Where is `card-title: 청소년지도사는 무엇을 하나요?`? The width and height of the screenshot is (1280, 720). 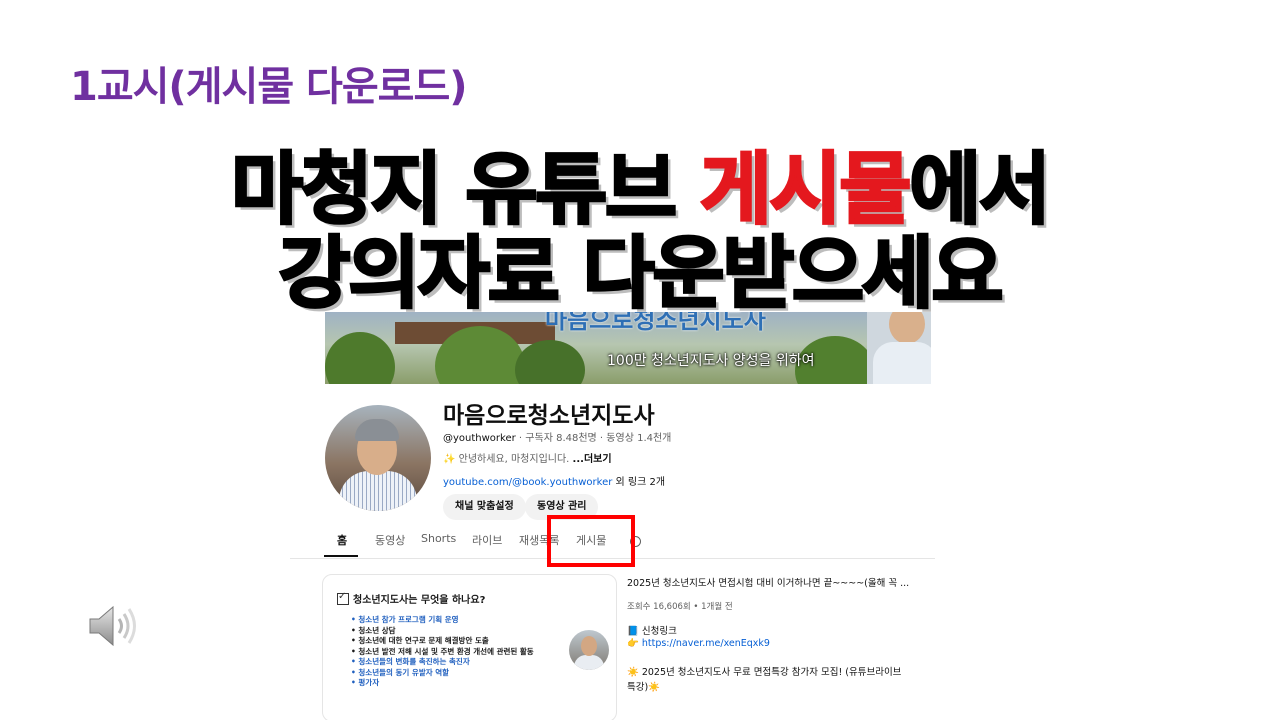
card-title: 청소년지도사는 무엇을 하나요? is located at coordinates (411, 598).